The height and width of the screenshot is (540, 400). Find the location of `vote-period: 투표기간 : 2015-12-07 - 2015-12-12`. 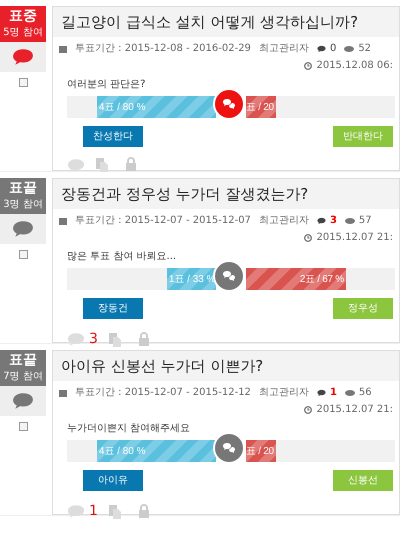

vote-period: 투표기간 : 2015-12-07 - 2015-12-12 is located at coordinates (163, 393).